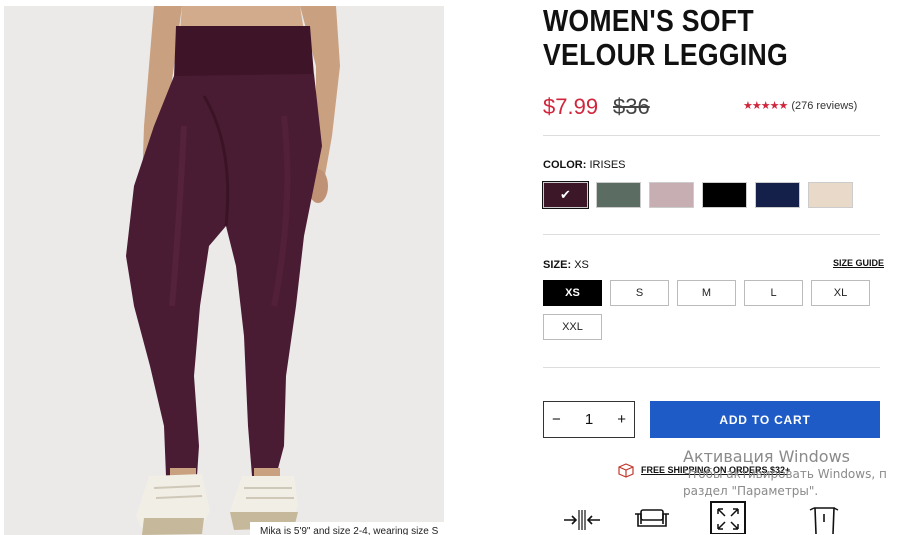 The height and width of the screenshot is (535, 904). What do you see at coordinates (858, 263) in the screenshot?
I see `size-guide-link: SIZE GUIDE` at bounding box center [858, 263].